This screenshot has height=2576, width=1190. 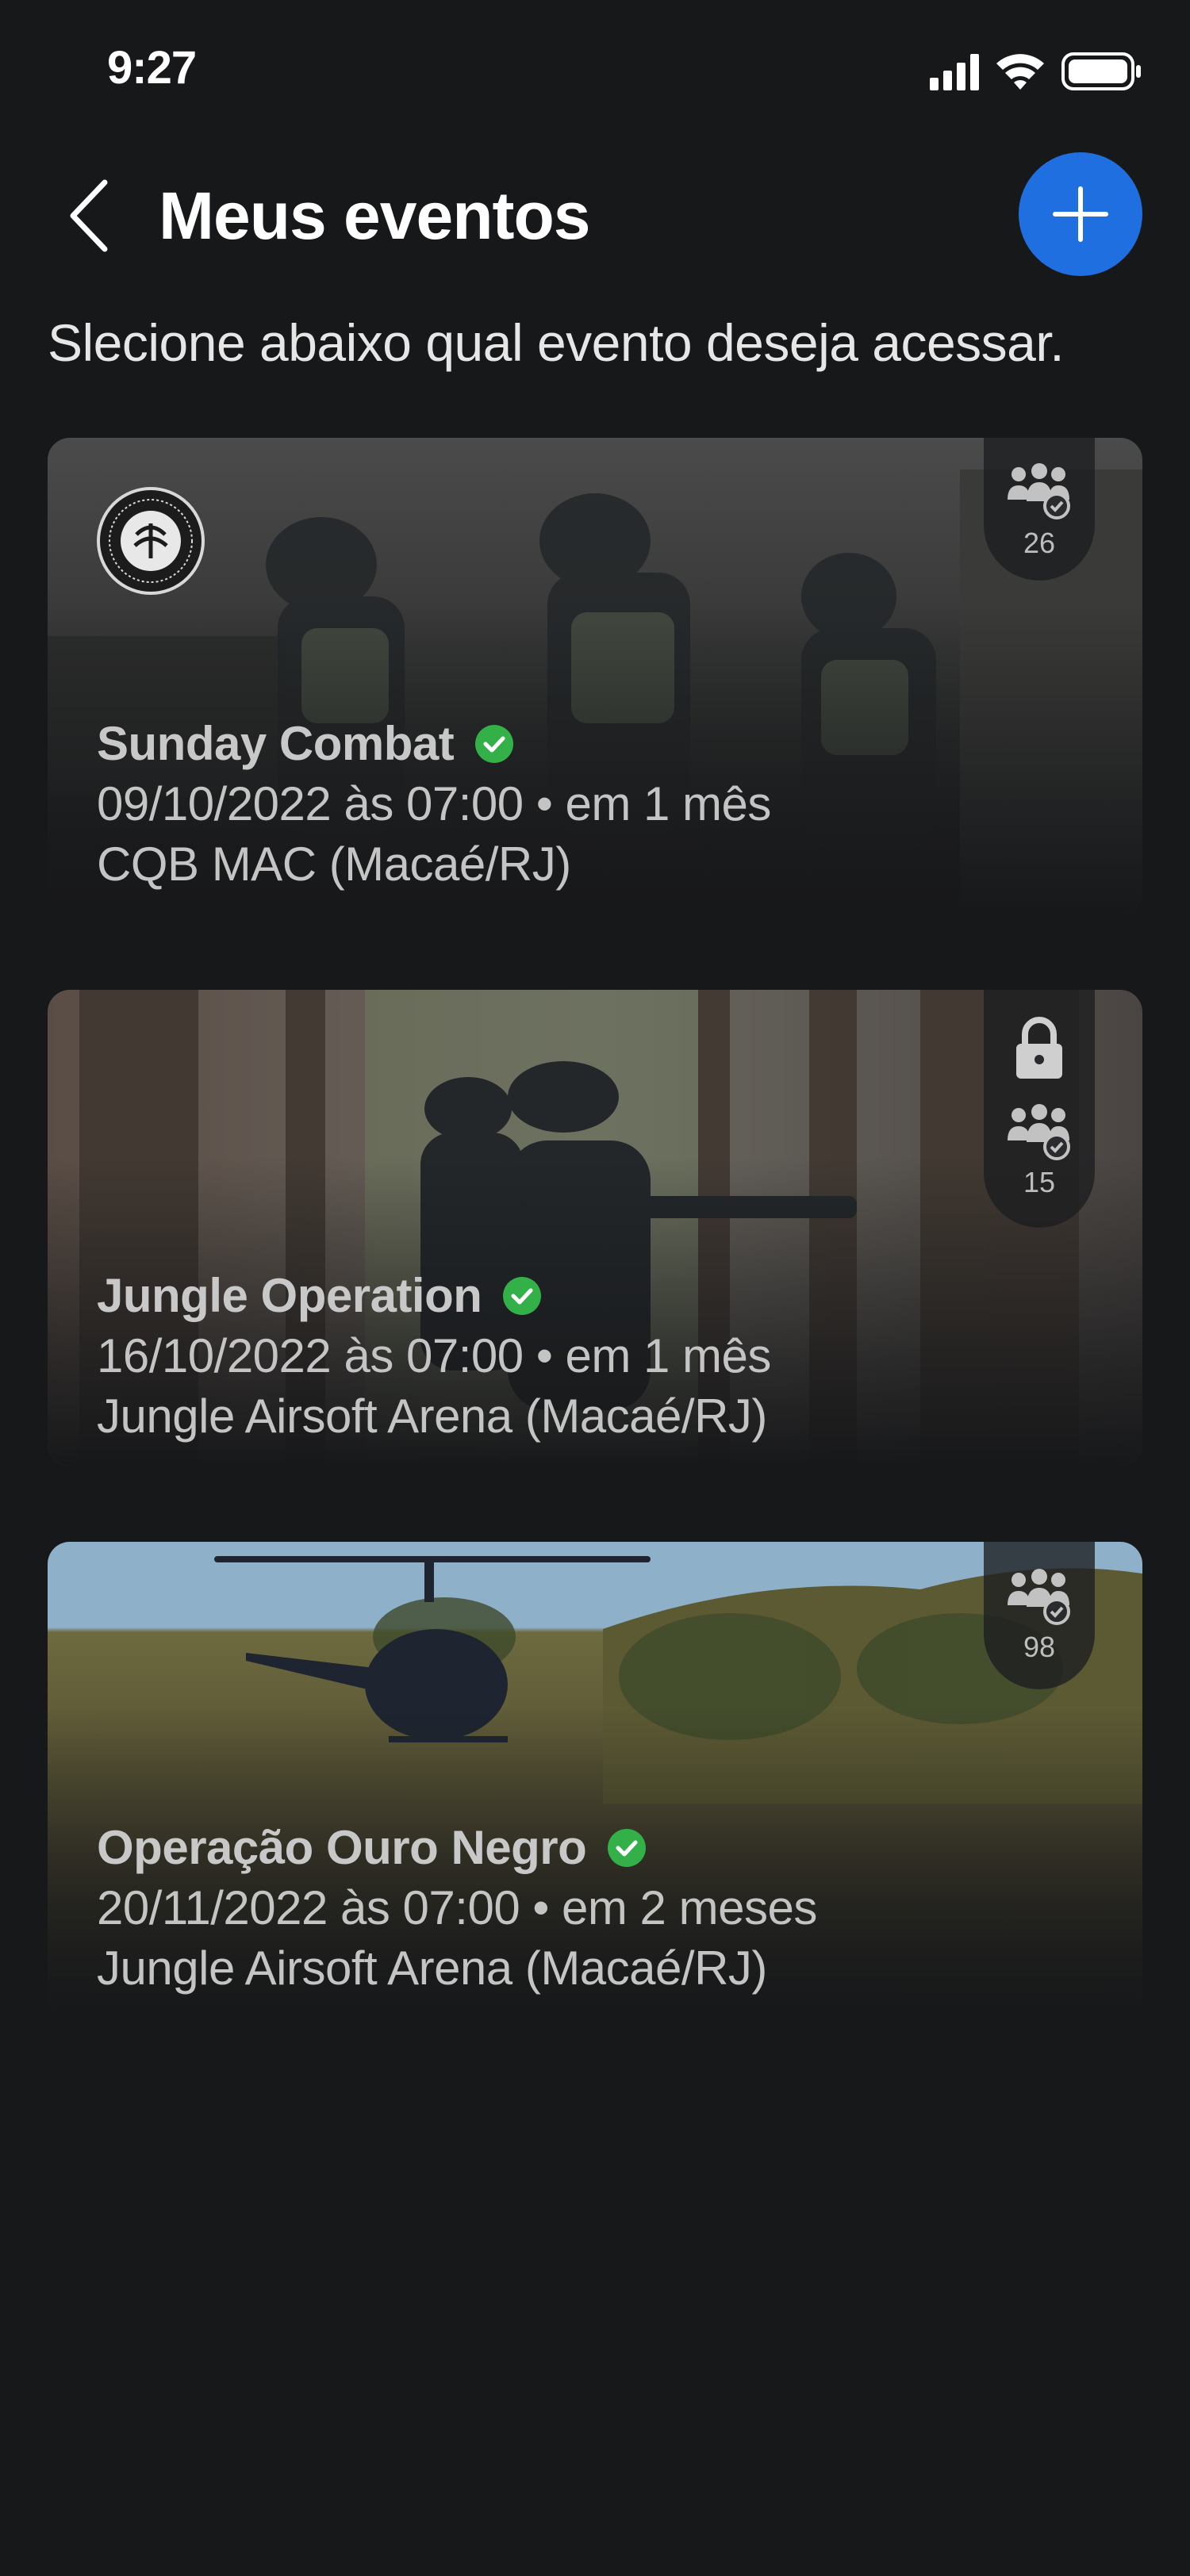 I want to click on participants-badge: 26, so click(x=1039, y=509).